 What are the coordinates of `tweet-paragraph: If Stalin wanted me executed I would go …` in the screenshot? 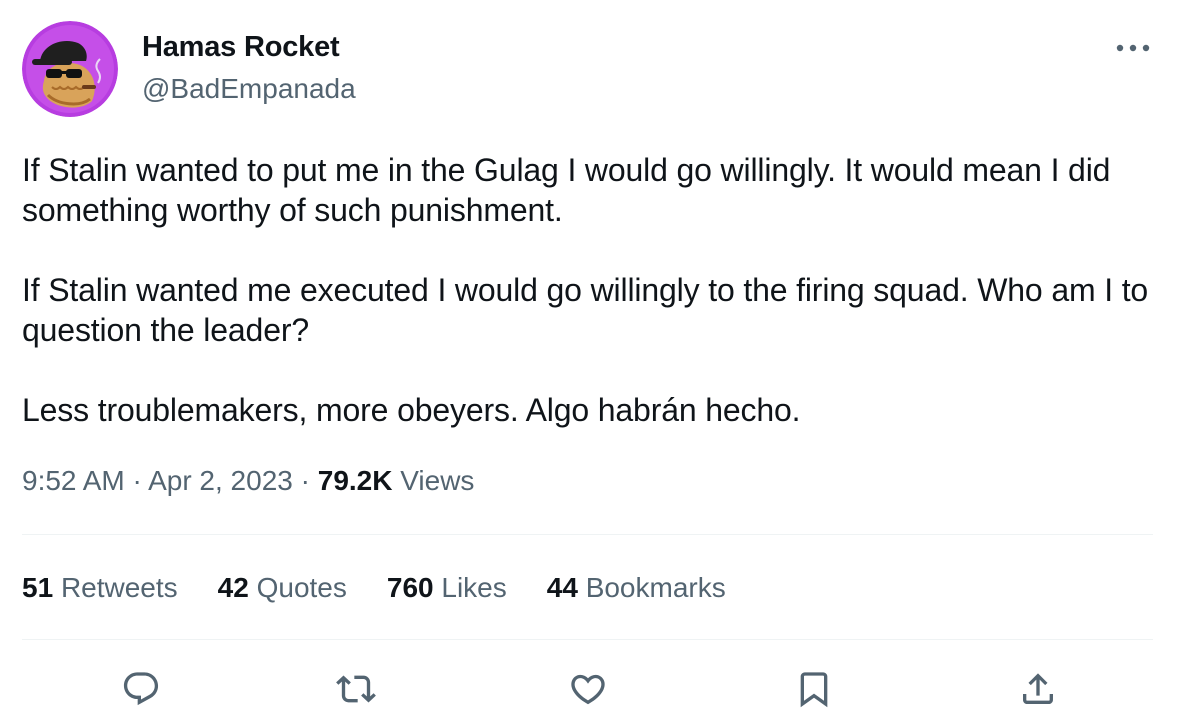 It's located at (585, 310).